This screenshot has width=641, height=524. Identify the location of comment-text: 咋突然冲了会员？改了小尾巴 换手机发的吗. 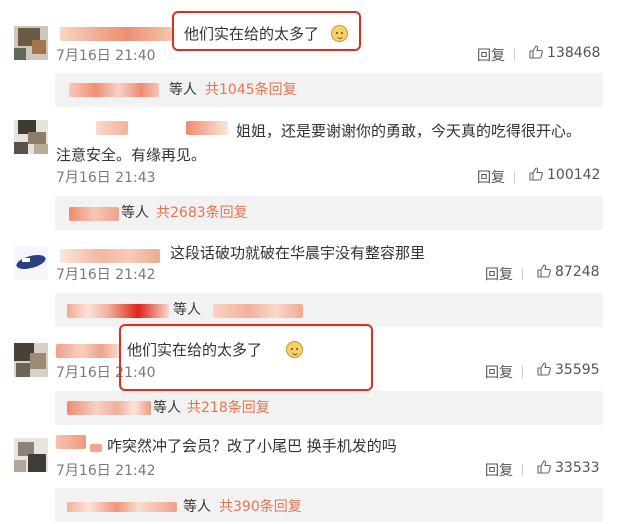
(252, 446).